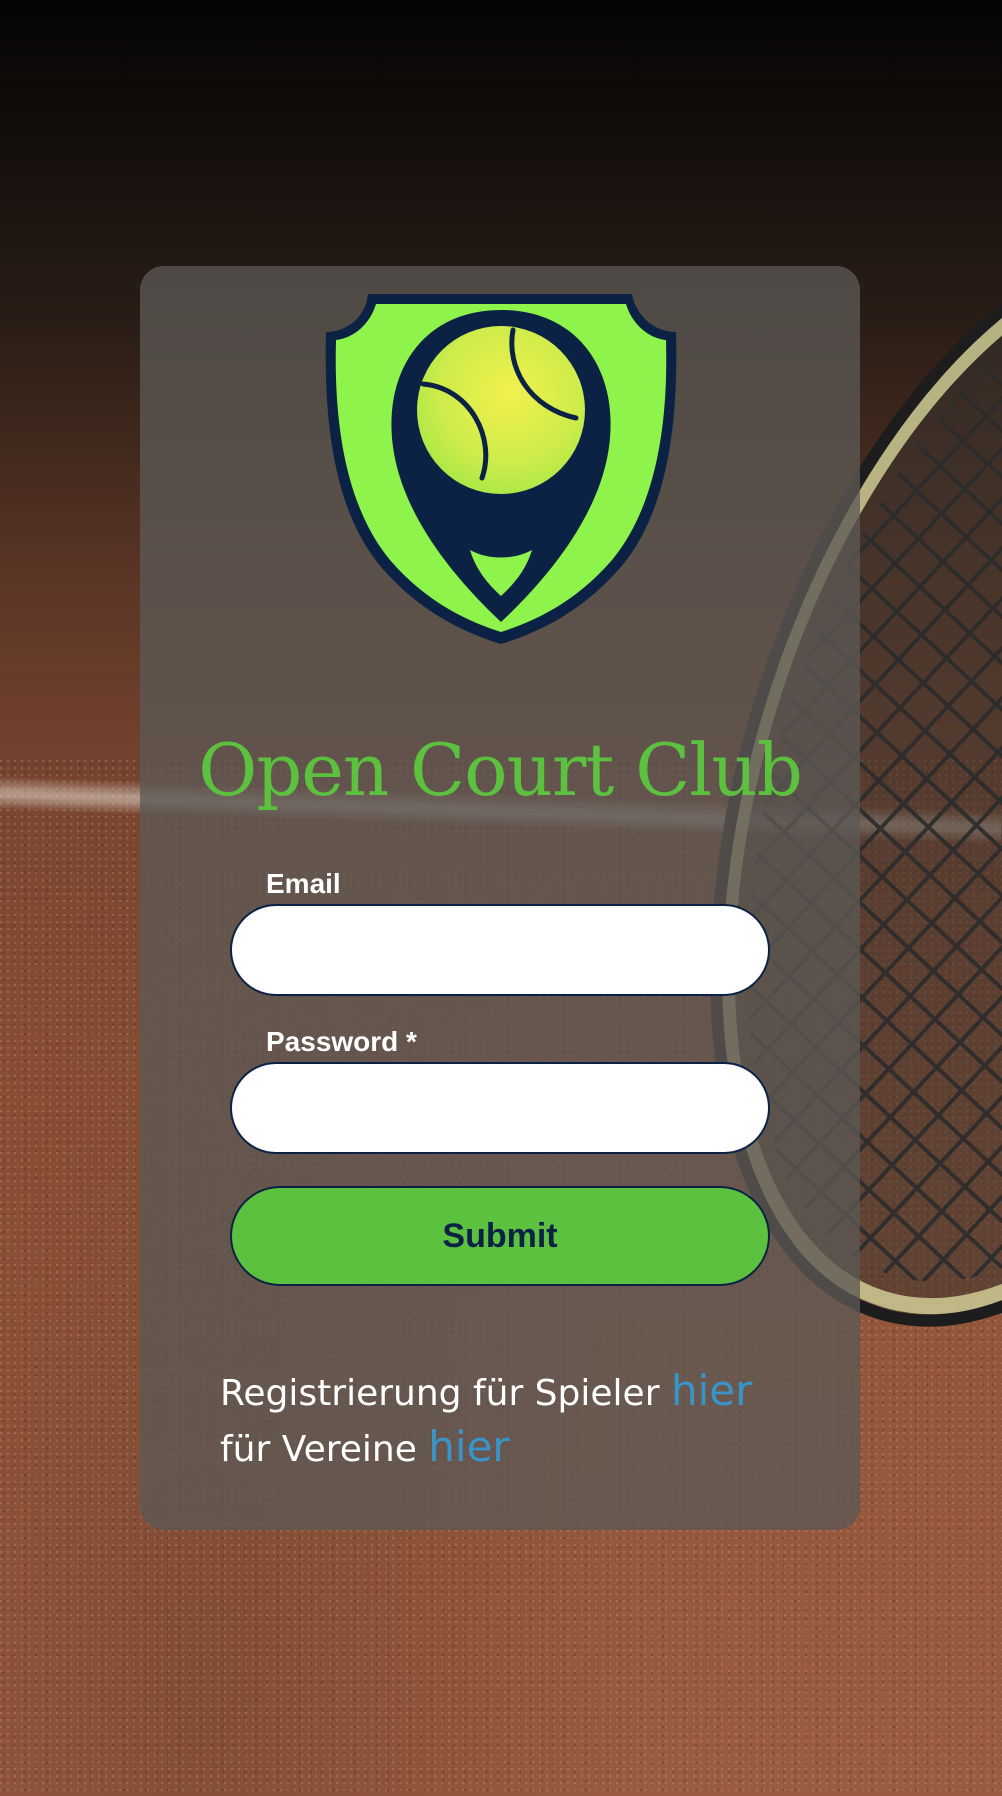  What do you see at coordinates (500, 770) in the screenshot?
I see `app-title: Open Court Club` at bounding box center [500, 770].